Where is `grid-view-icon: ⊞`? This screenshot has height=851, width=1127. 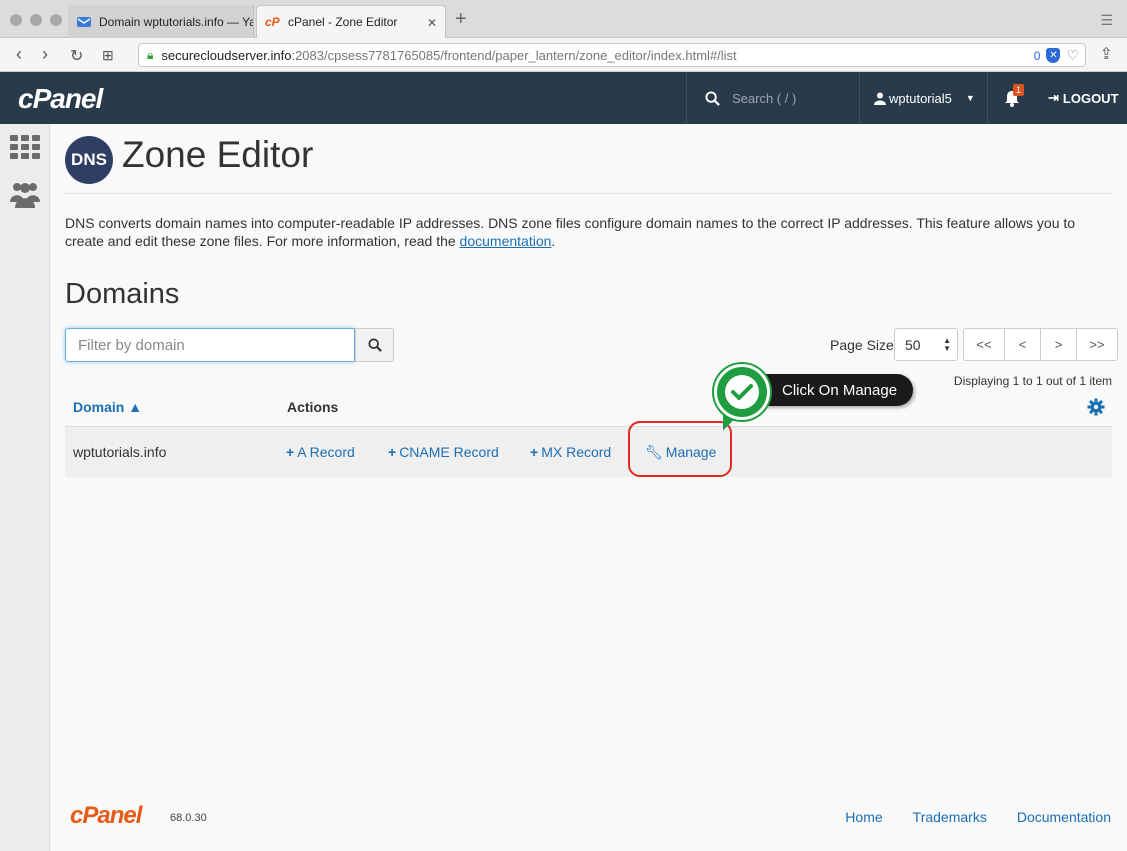
grid-view-icon: ⊞ is located at coordinates (108, 55).